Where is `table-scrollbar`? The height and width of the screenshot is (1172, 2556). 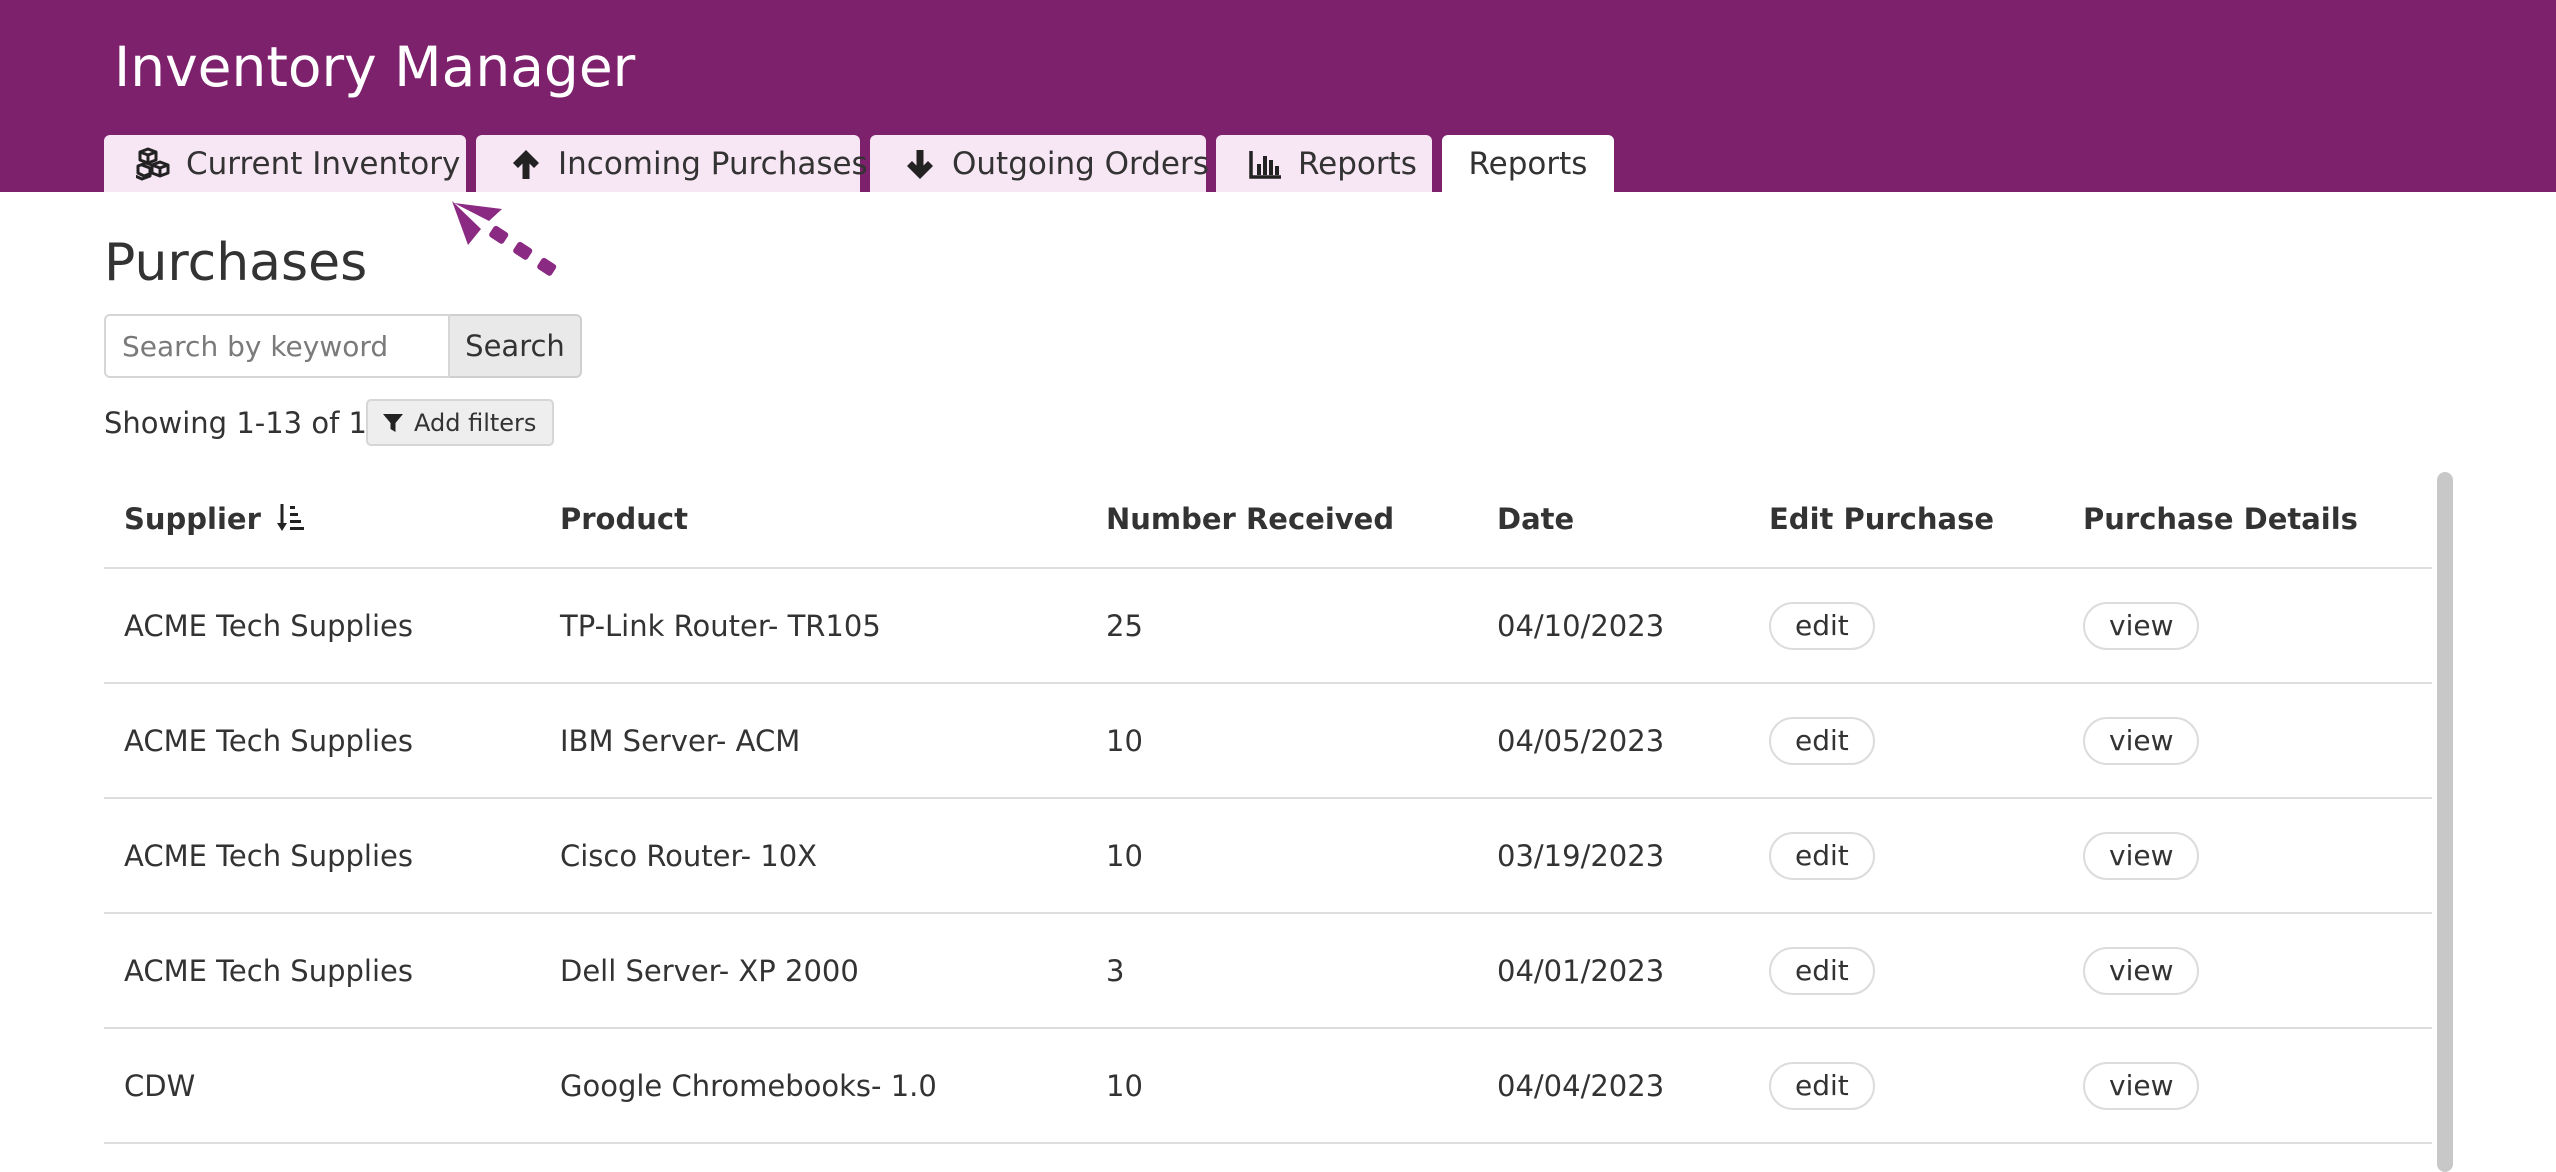
table-scrollbar is located at coordinates (2445, 822).